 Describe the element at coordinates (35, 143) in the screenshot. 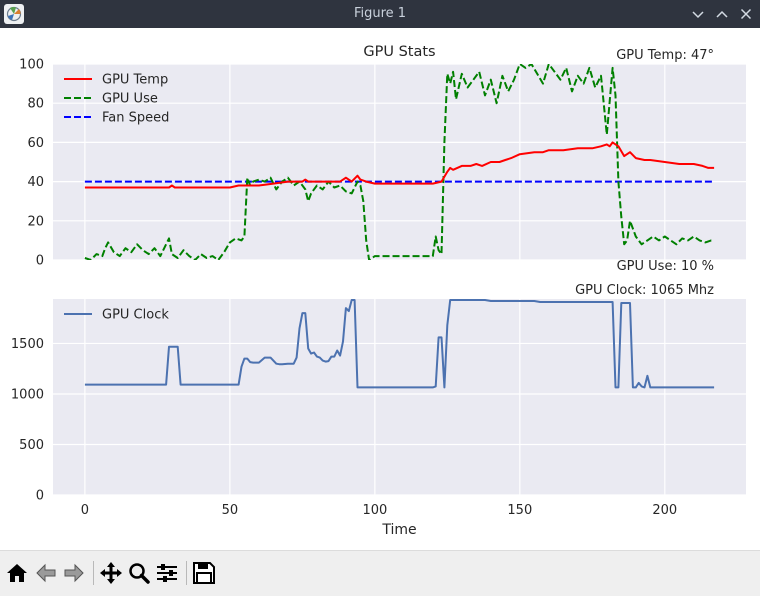

I see `ax1-y-tick-label: 60` at that location.